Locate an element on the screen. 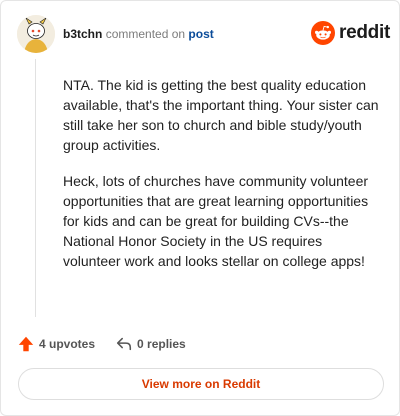 The image size is (400, 416). post-link: post is located at coordinates (200, 34).